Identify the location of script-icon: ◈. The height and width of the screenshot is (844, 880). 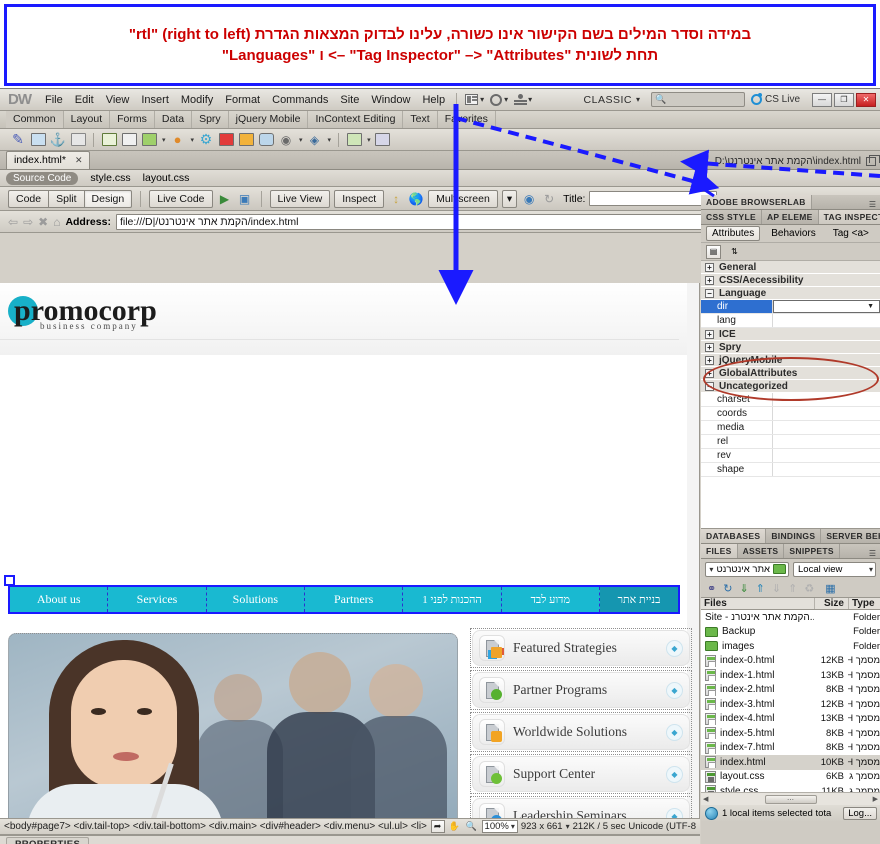
(315, 140).